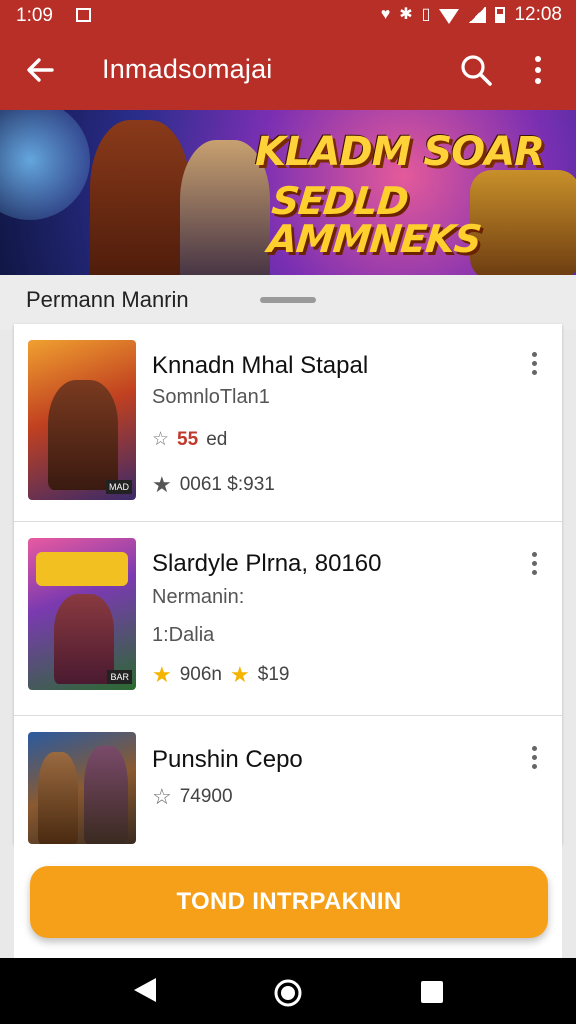 The height and width of the screenshot is (1024, 576). Describe the element at coordinates (82, 569) in the screenshot. I see `thumbnail-logo` at that location.